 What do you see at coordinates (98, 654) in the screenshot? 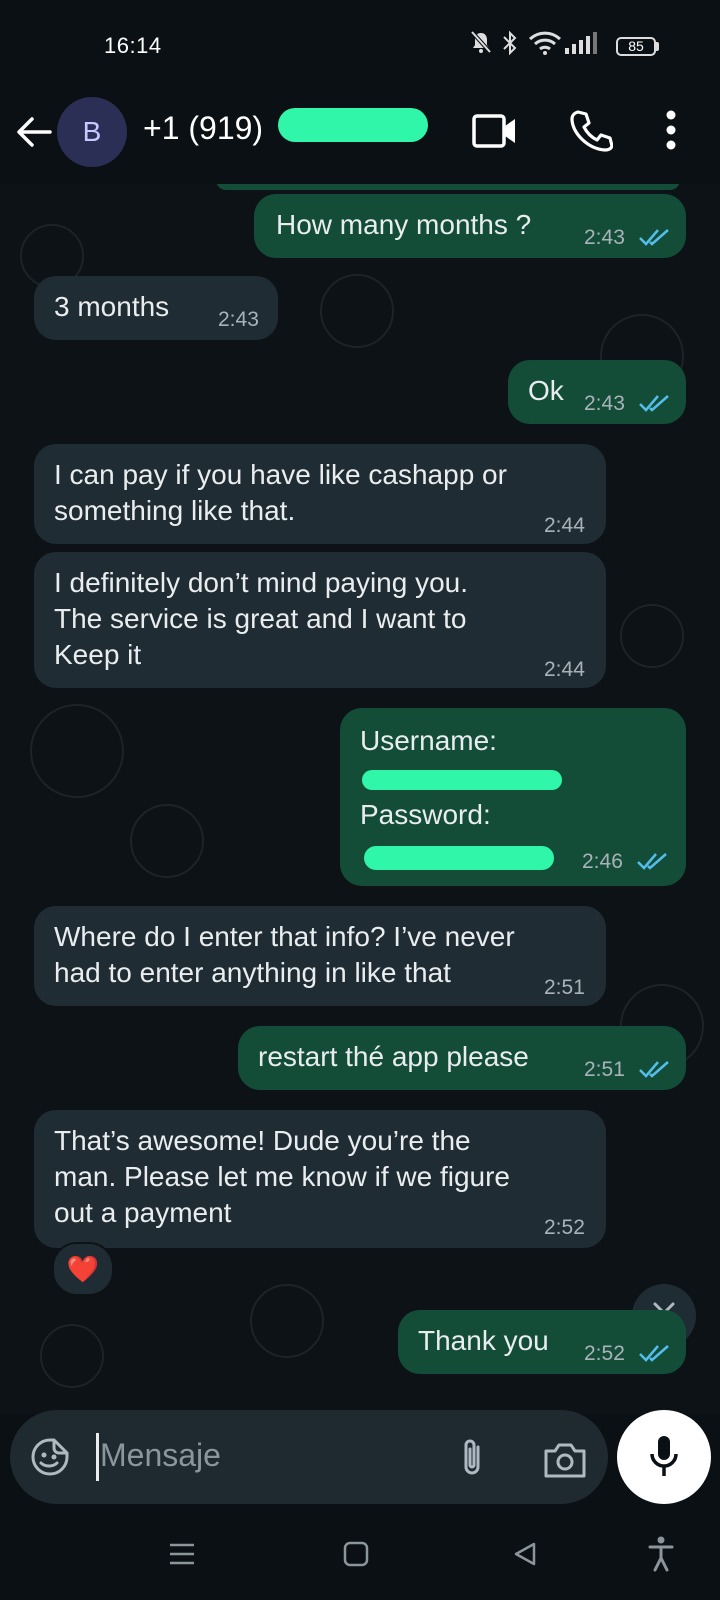
I see `message-text: Keep it` at bounding box center [98, 654].